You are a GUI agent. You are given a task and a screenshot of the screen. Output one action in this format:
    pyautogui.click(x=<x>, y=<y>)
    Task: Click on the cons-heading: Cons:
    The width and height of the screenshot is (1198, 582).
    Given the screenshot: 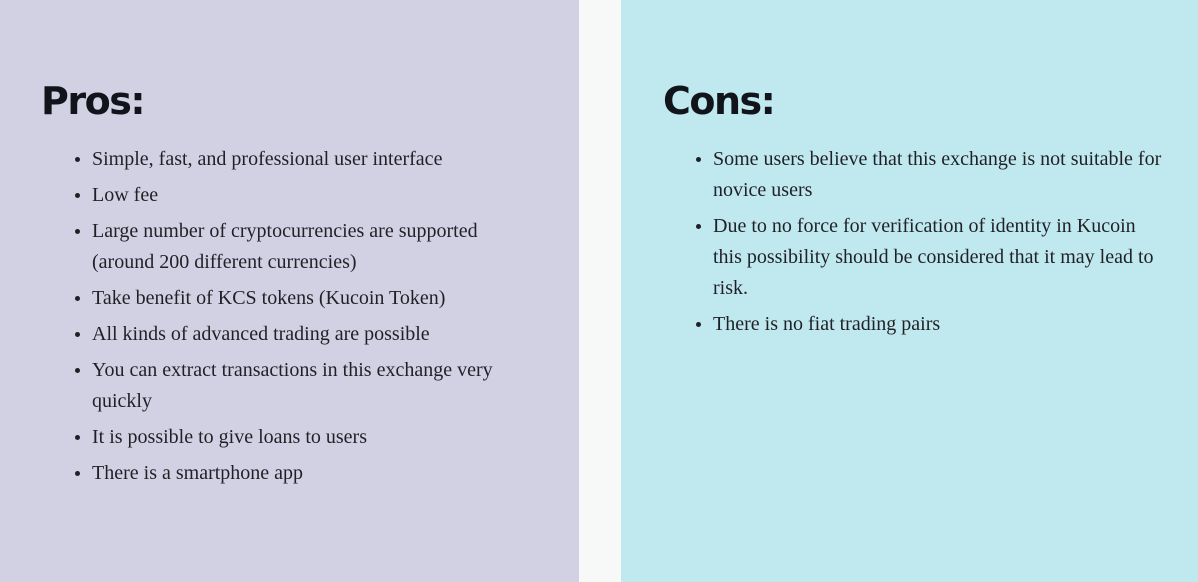 What is the action you would take?
    pyautogui.click(x=719, y=101)
    